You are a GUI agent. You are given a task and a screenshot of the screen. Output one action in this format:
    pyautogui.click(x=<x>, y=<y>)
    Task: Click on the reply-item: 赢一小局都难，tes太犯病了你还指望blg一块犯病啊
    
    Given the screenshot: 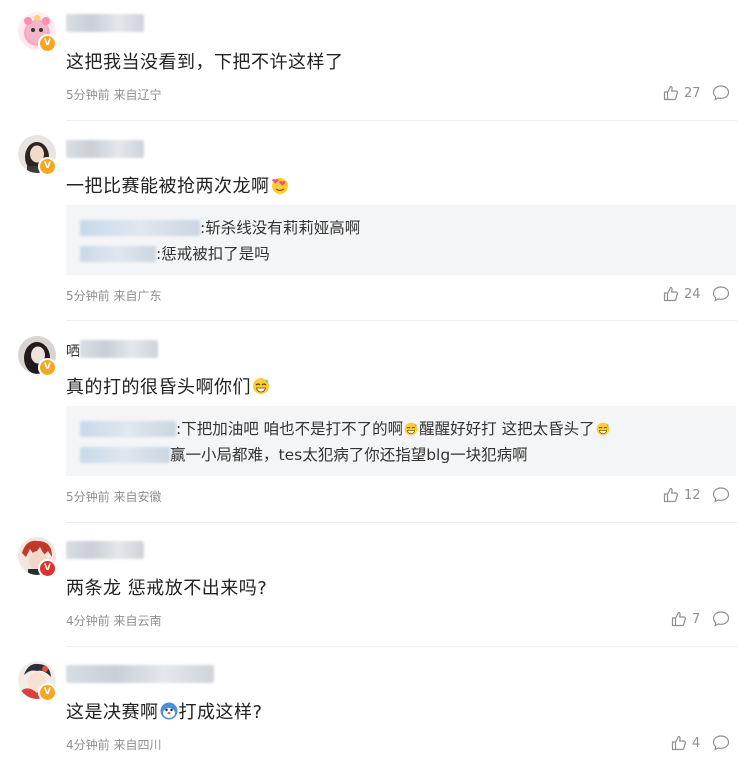 What is the action you would take?
    pyautogui.click(x=304, y=454)
    